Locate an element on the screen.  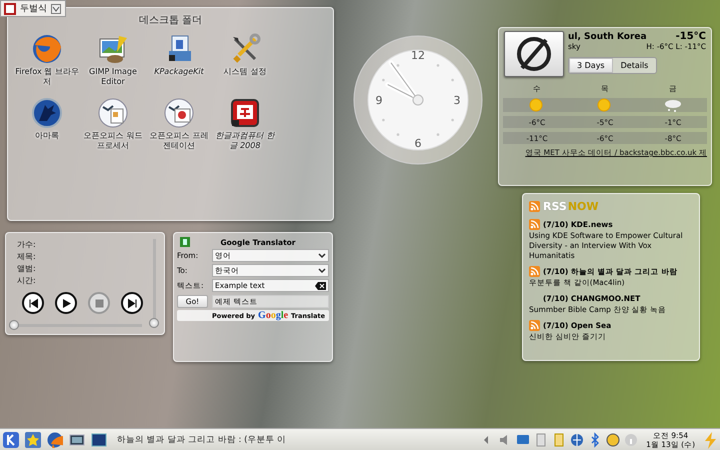
feed-logo-text: RSS is located at coordinates (555, 206).